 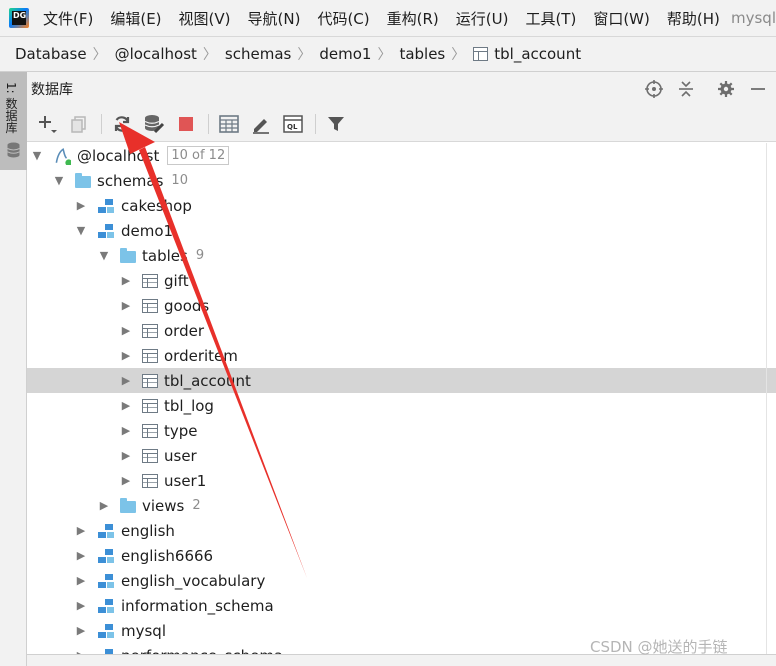 I want to click on tree-row-tables-folder: ▼ tables 9, so click(x=401, y=255).